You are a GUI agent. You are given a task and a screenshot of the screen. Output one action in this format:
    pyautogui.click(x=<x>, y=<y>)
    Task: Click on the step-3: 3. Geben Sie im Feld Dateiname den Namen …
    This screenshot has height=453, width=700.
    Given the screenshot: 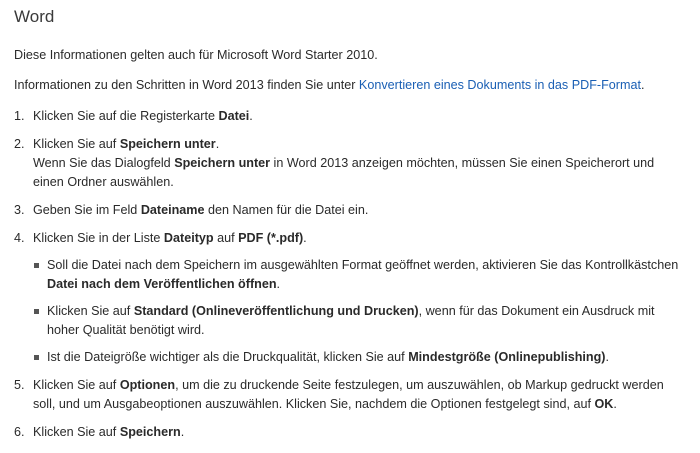 What is the action you would take?
    pyautogui.click(x=350, y=210)
    